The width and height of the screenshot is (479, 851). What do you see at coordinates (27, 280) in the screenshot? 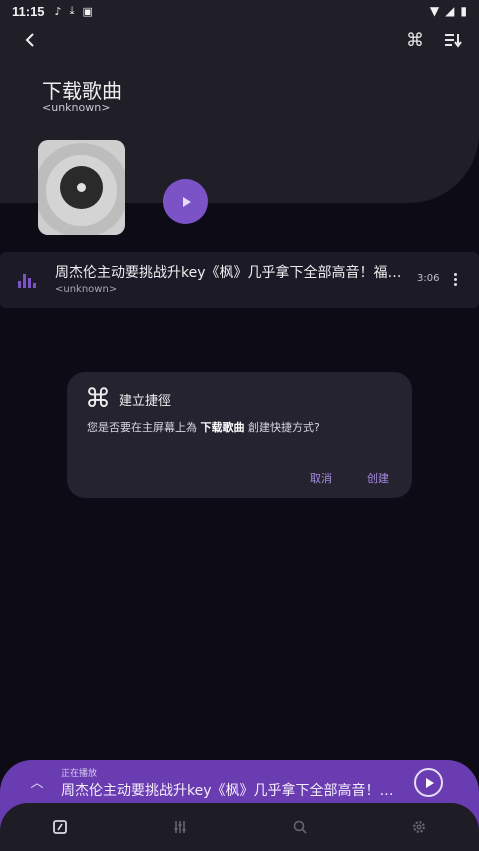
I see `now-playing-icon` at bounding box center [27, 280].